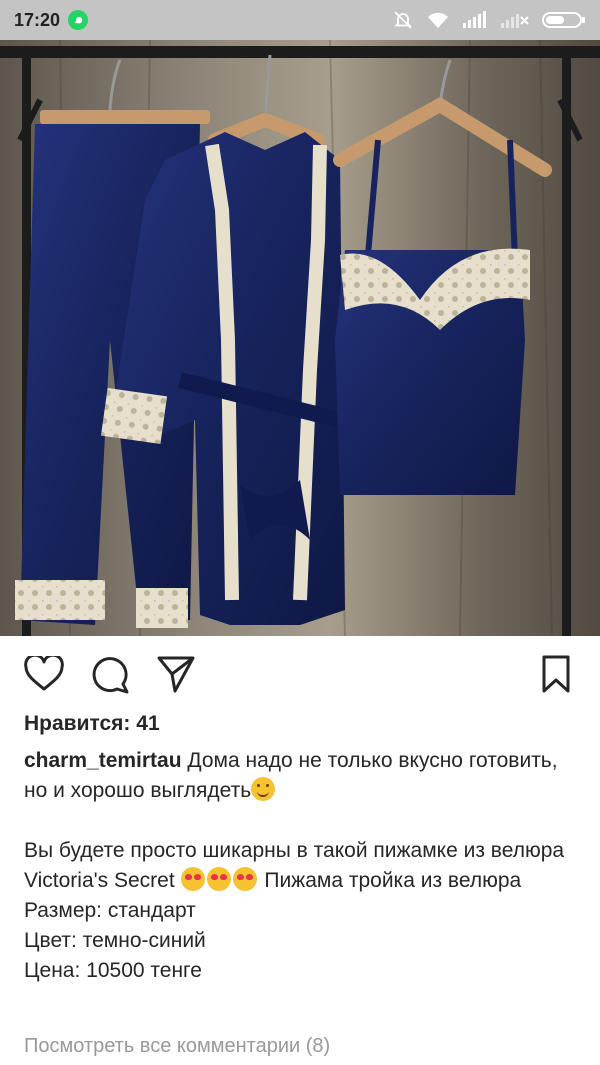 This screenshot has height=1065, width=600. What do you see at coordinates (474, 19) in the screenshot?
I see `signal-icon` at bounding box center [474, 19].